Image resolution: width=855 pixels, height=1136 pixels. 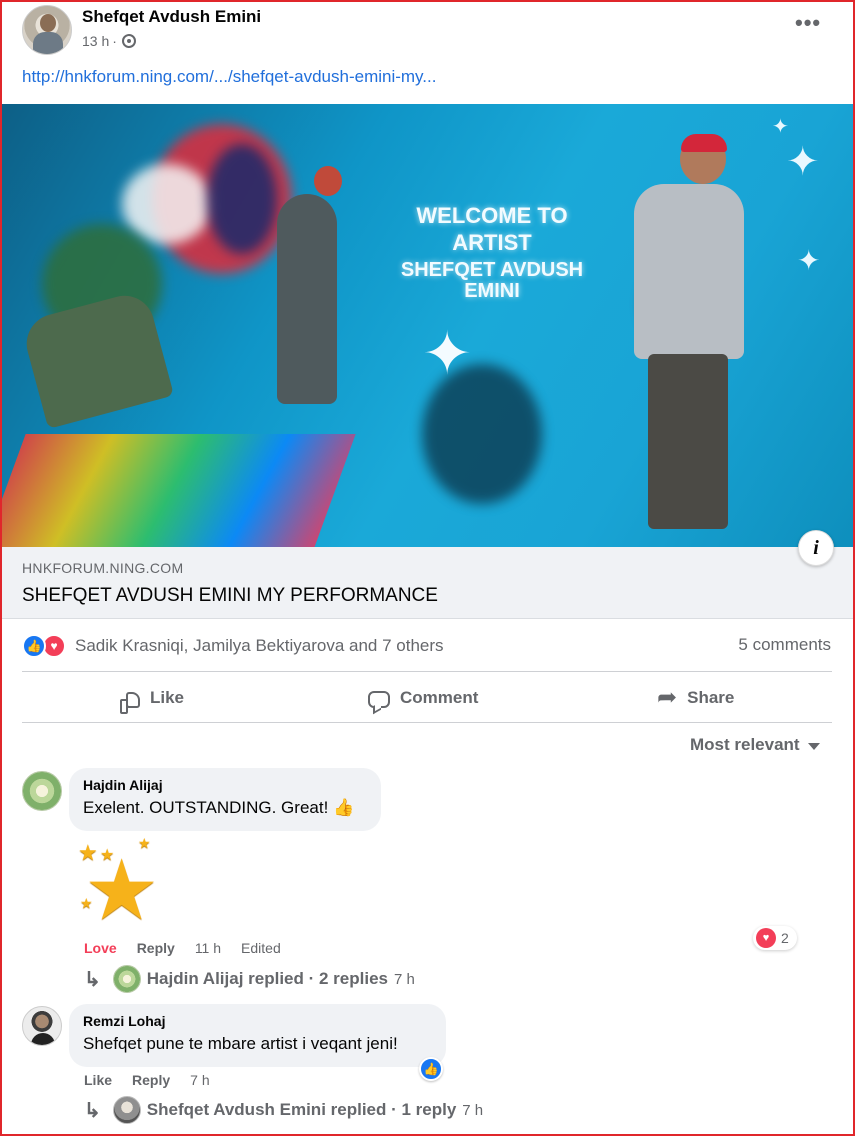 I want to click on painted-canvas, so click(x=179, y=490).